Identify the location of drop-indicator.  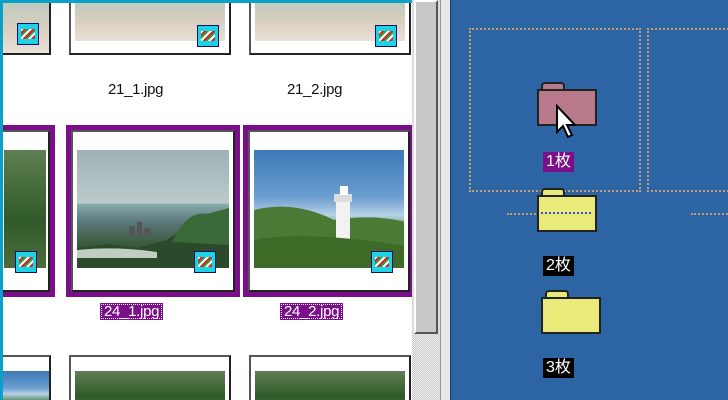
(566, 213).